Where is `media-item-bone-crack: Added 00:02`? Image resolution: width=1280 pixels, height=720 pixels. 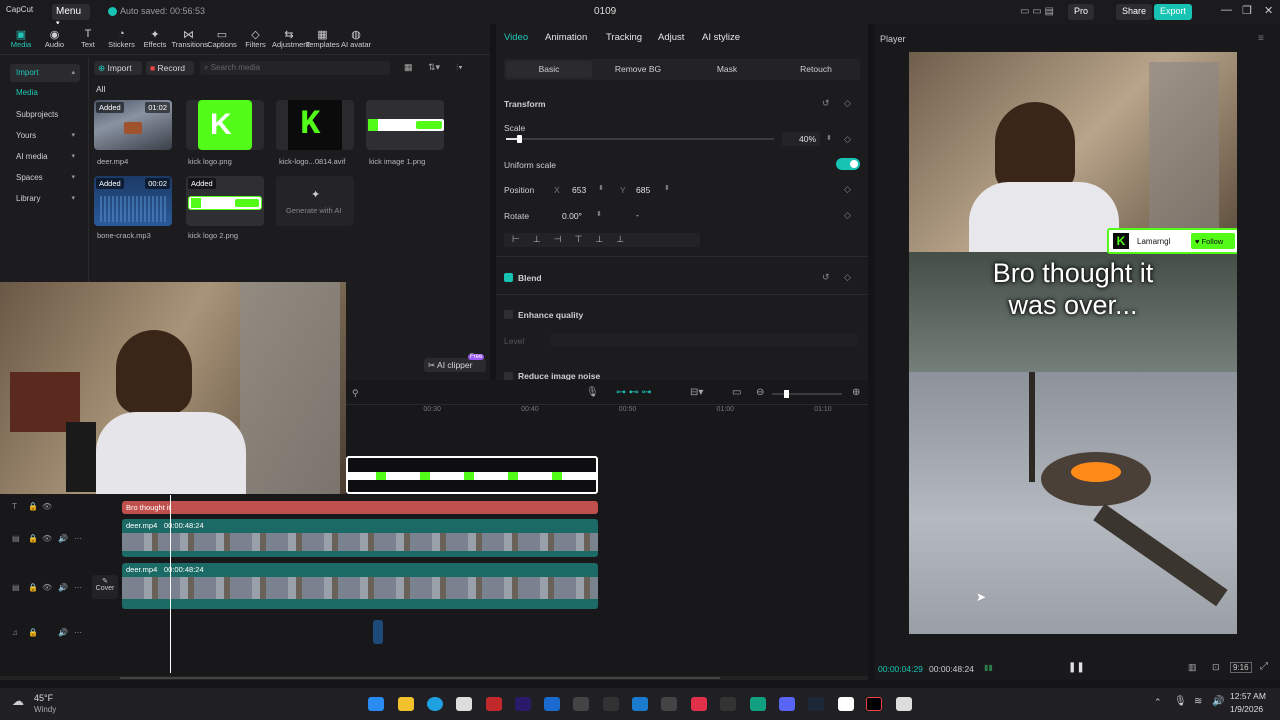 media-item-bone-crack: Added 00:02 is located at coordinates (133, 201).